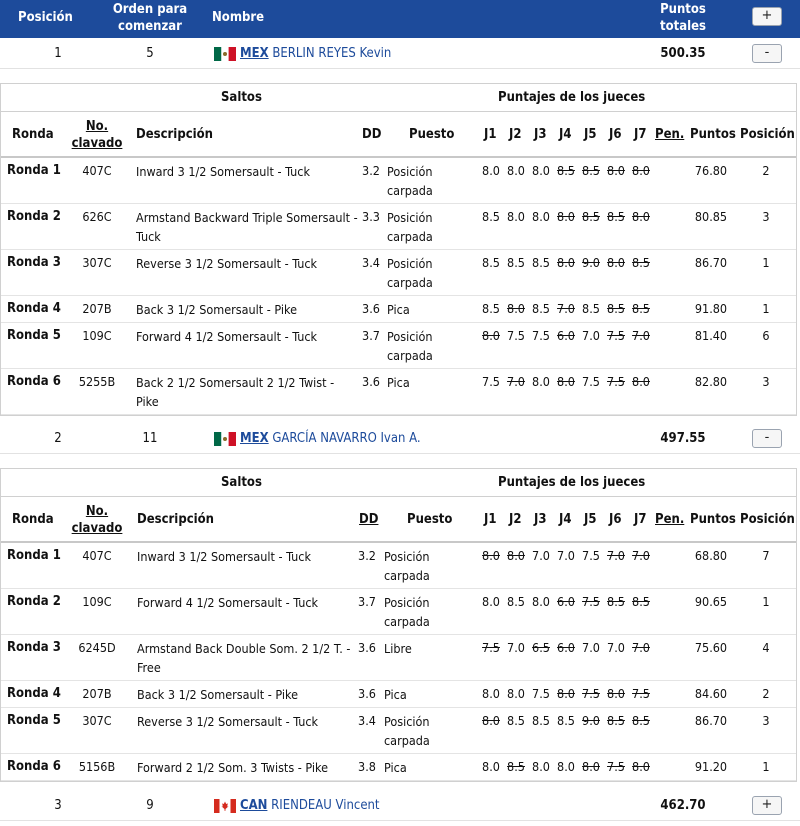 This screenshot has width=800, height=826. I want to click on athlete-row: 3 9 CAN RIENDEAU Vincent 462.70 +, so click(400, 806).